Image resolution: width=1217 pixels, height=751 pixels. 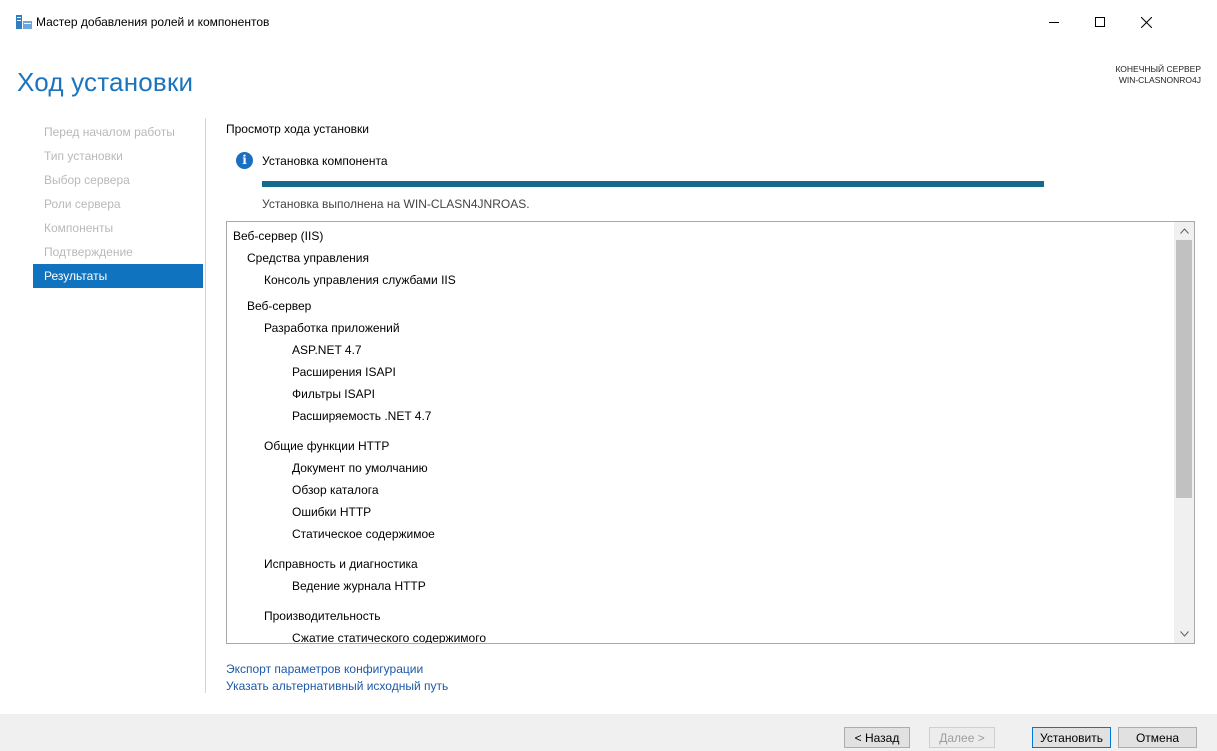 What do you see at coordinates (105, 82) in the screenshot?
I see `page-title: Ход установки` at bounding box center [105, 82].